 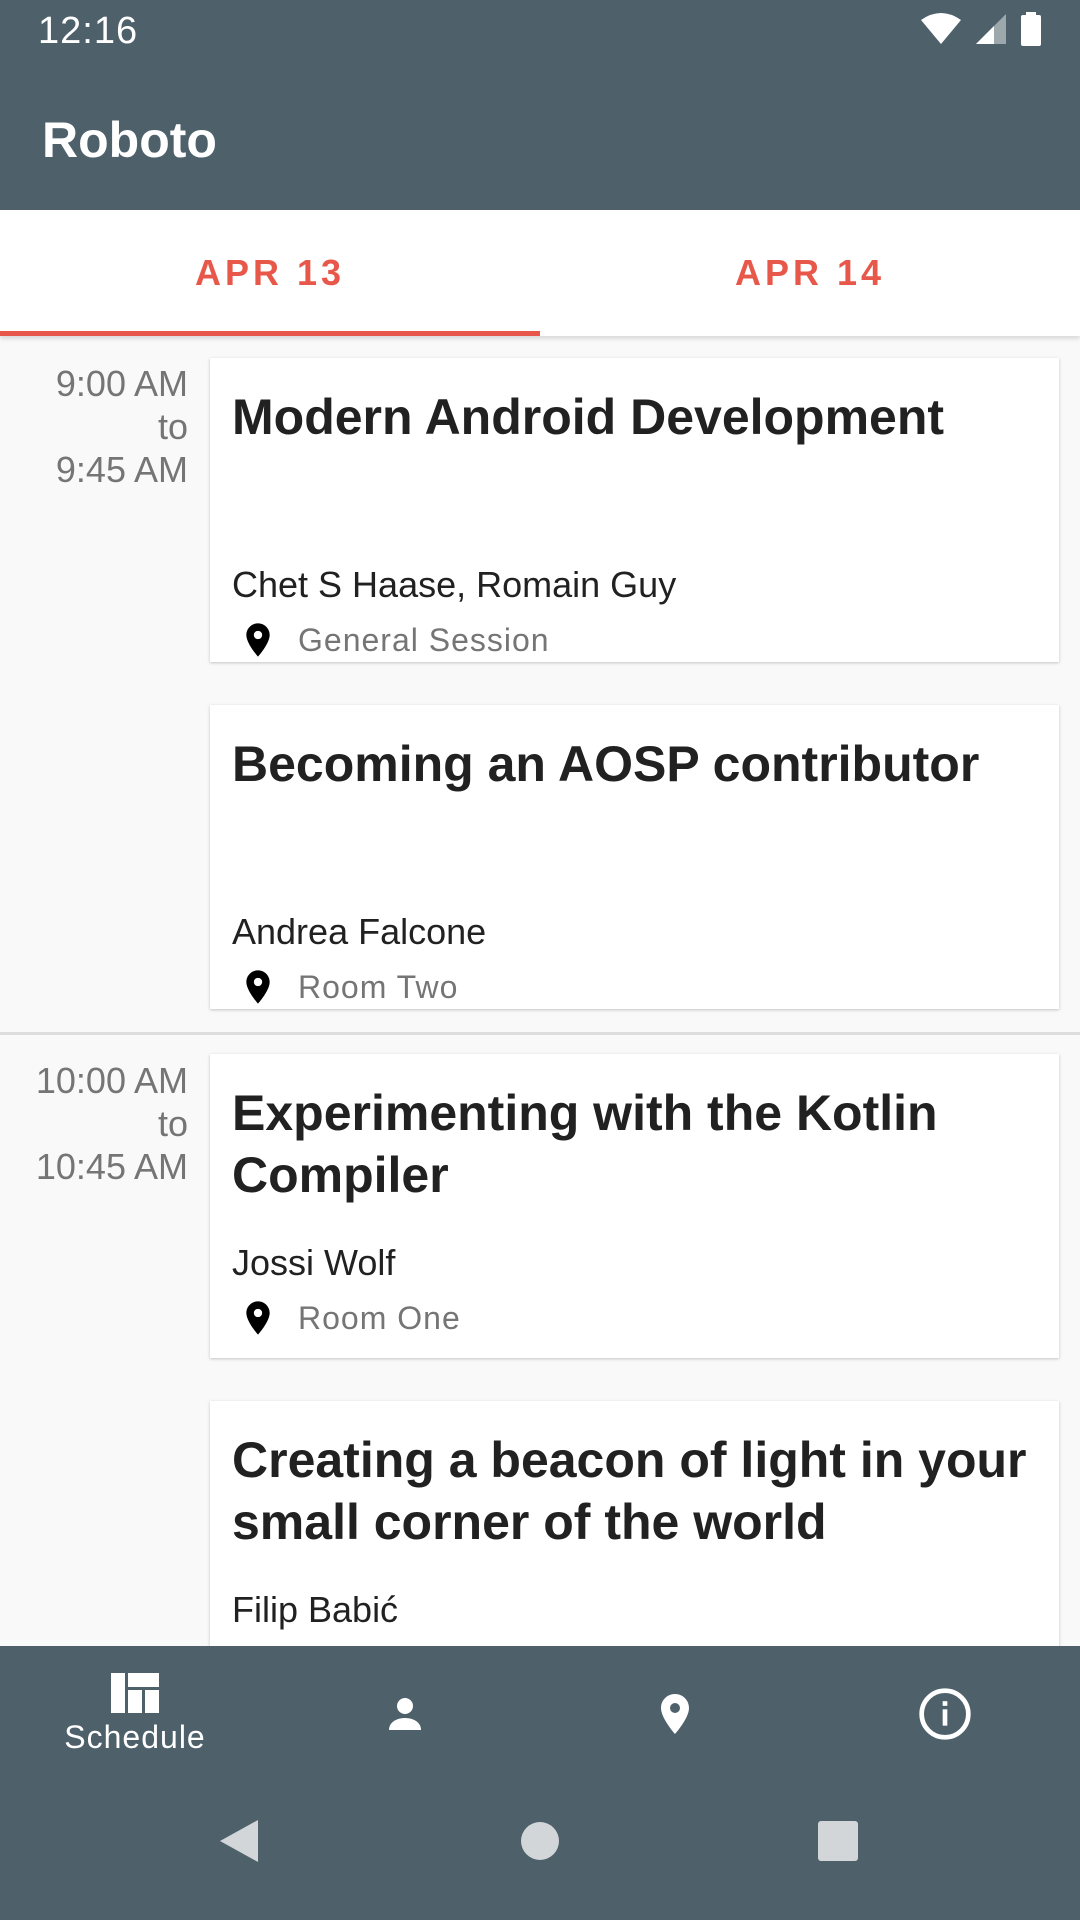 What do you see at coordinates (606, 764) in the screenshot?
I see `session-title: Becoming an AOSP contributor` at bounding box center [606, 764].